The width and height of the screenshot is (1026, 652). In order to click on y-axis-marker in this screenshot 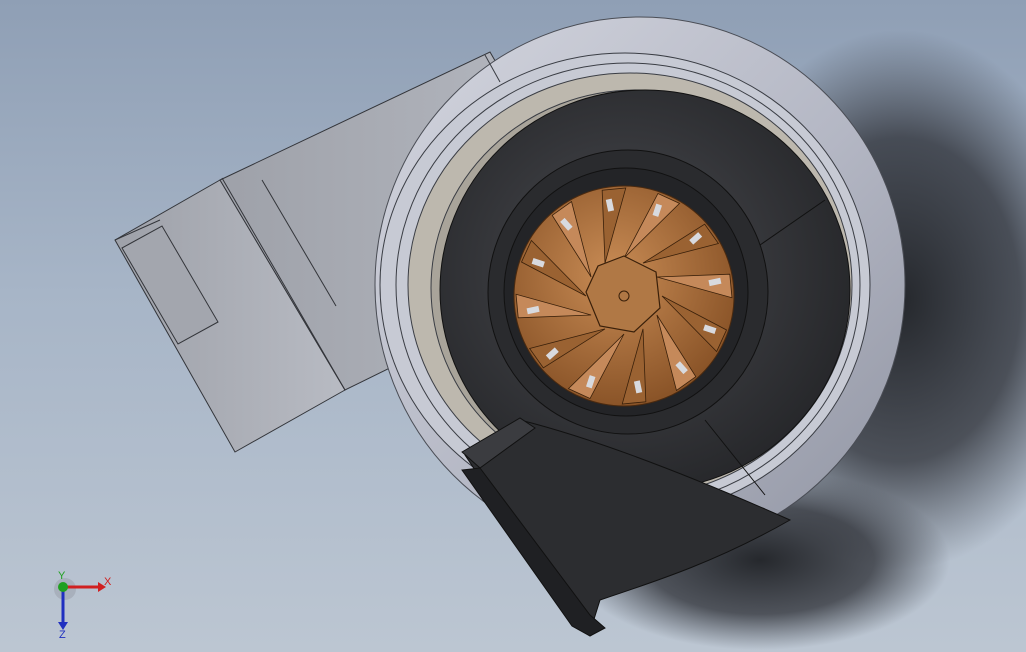, I will do `click(63, 587)`.